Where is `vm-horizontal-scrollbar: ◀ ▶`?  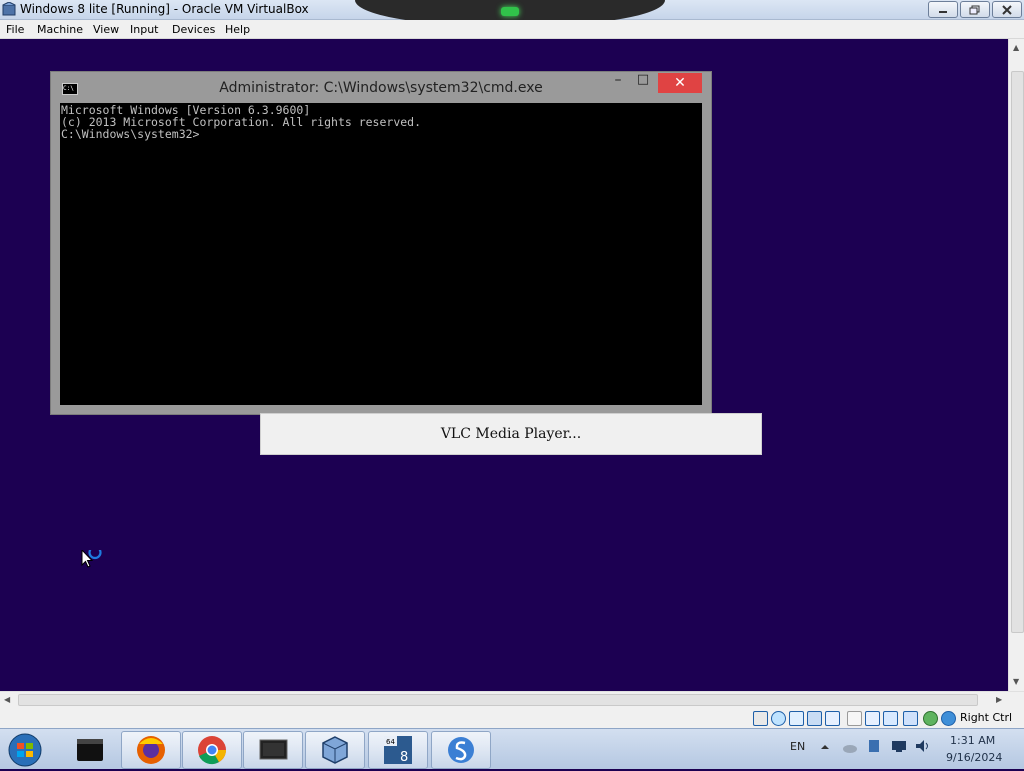
vm-horizontal-scrollbar: ◀ ▶ is located at coordinates (512, 699).